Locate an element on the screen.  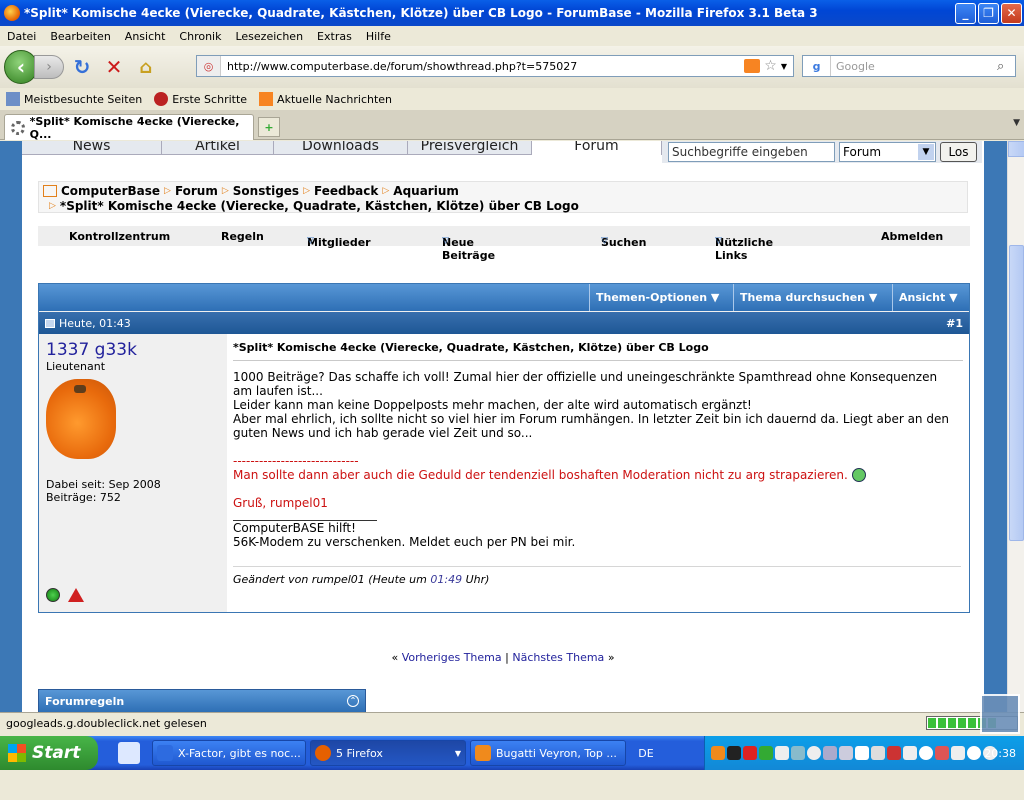
firefox-icon is located at coordinates (323, 753).